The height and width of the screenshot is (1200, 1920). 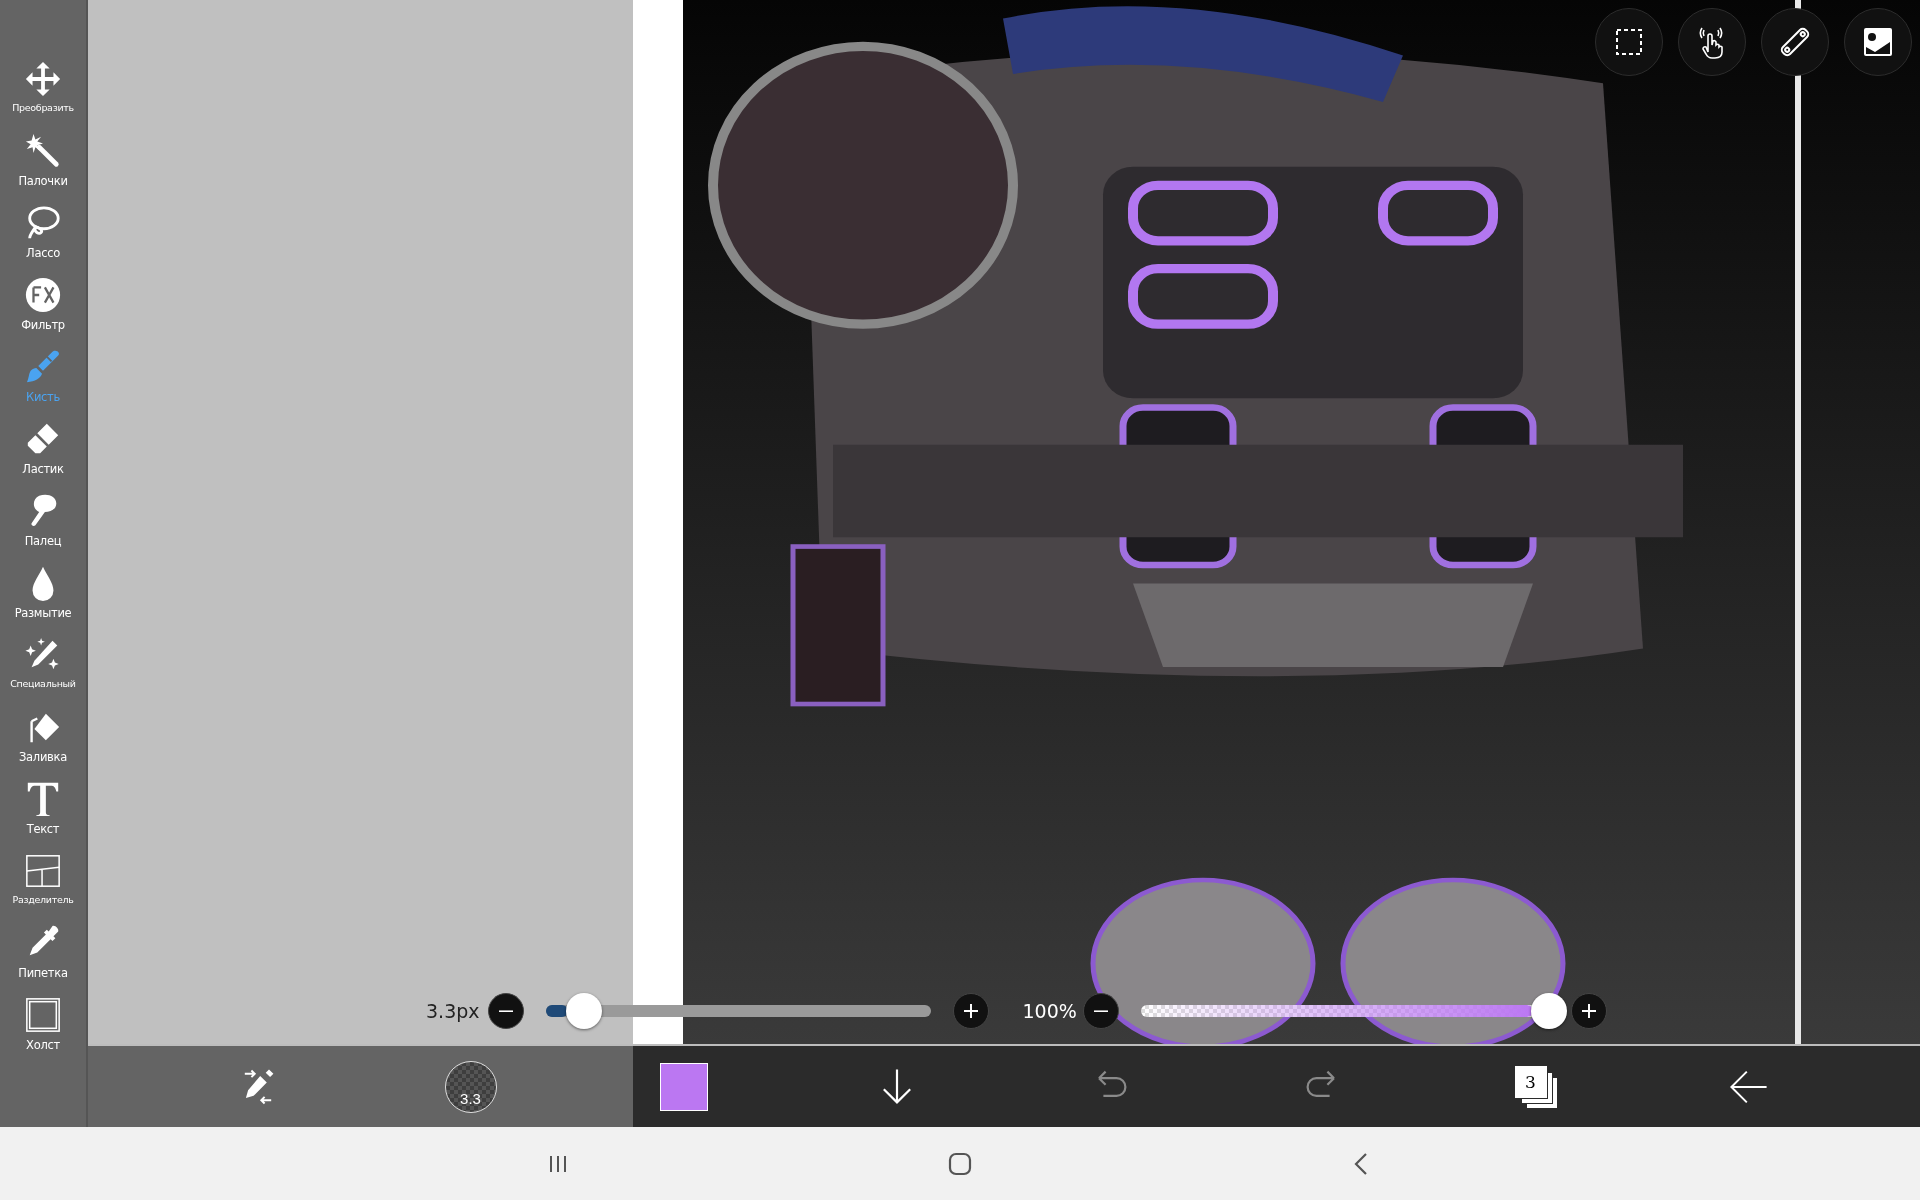 What do you see at coordinates (683, 1086) in the screenshot?
I see `color-swatch` at bounding box center [683, 1086].